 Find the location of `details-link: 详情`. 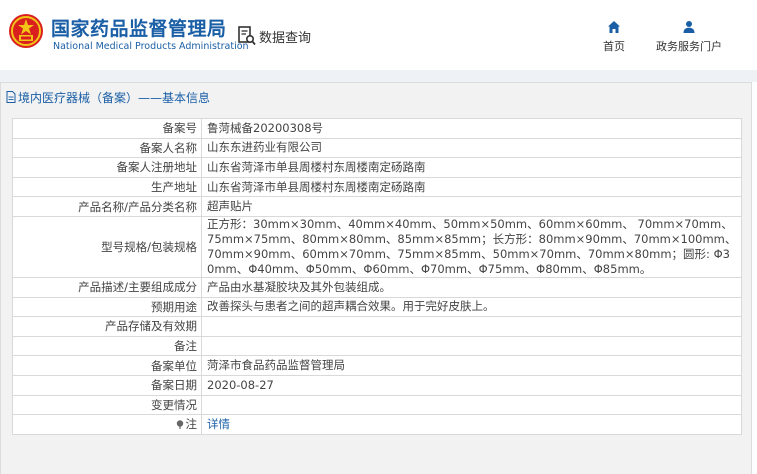

details-link: 详情 is located at coordinates (218, 424).